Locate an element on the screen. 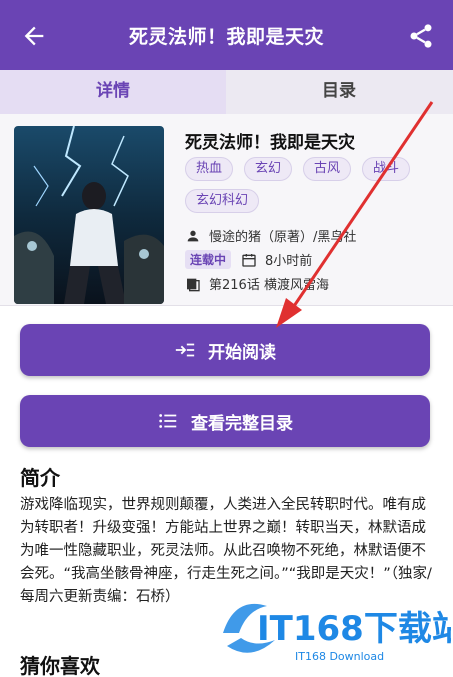  list-icon is located at coordinates (168, 421).